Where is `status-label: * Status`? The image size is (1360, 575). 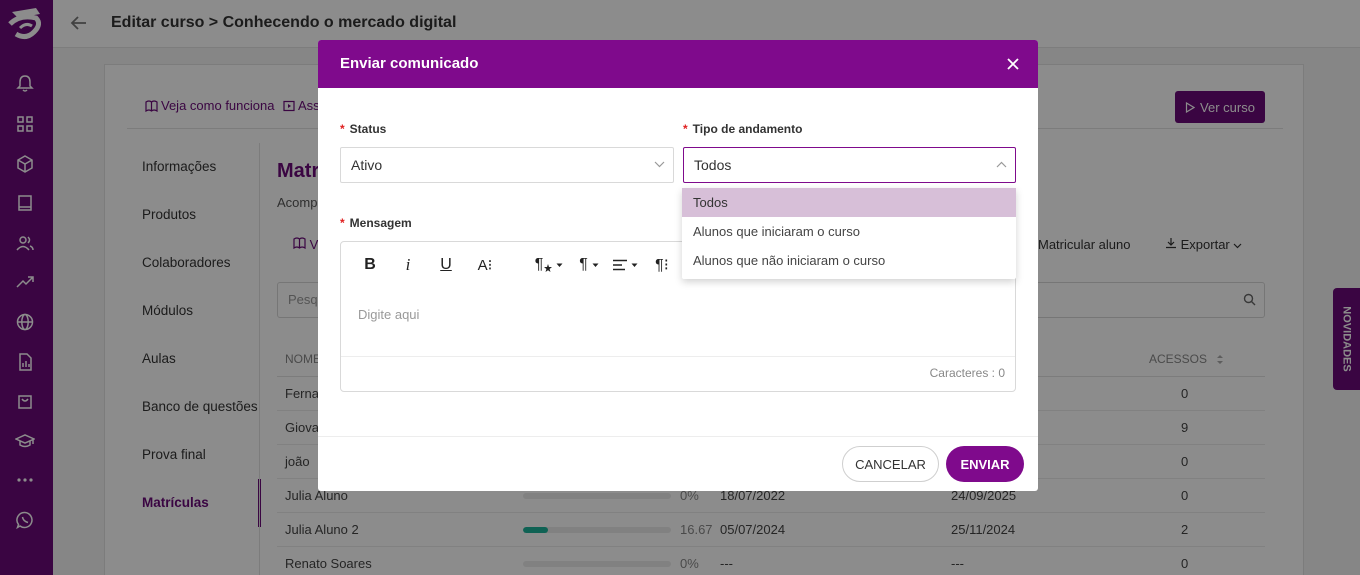 status-label: * Status is located at coordinates (363, 129).